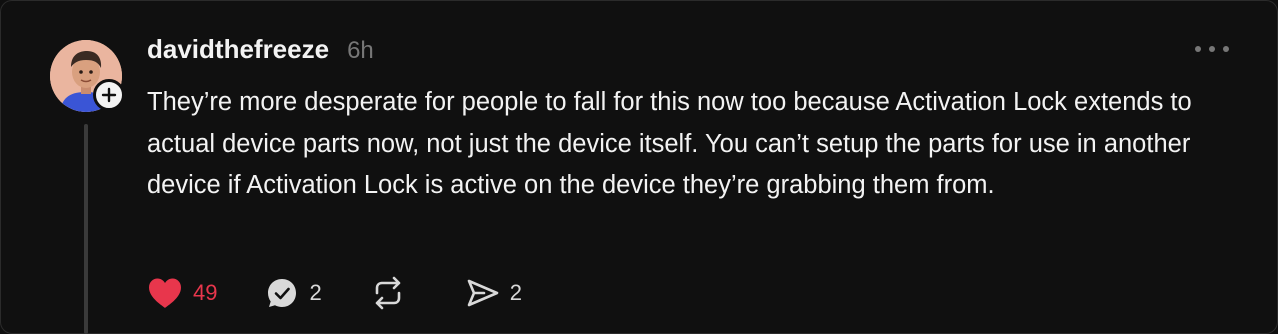 This screenshot has width=1278, height=334. Describe the element at coordinates (205, 292) in the screenshot. I see `like-count: 49` at that location.